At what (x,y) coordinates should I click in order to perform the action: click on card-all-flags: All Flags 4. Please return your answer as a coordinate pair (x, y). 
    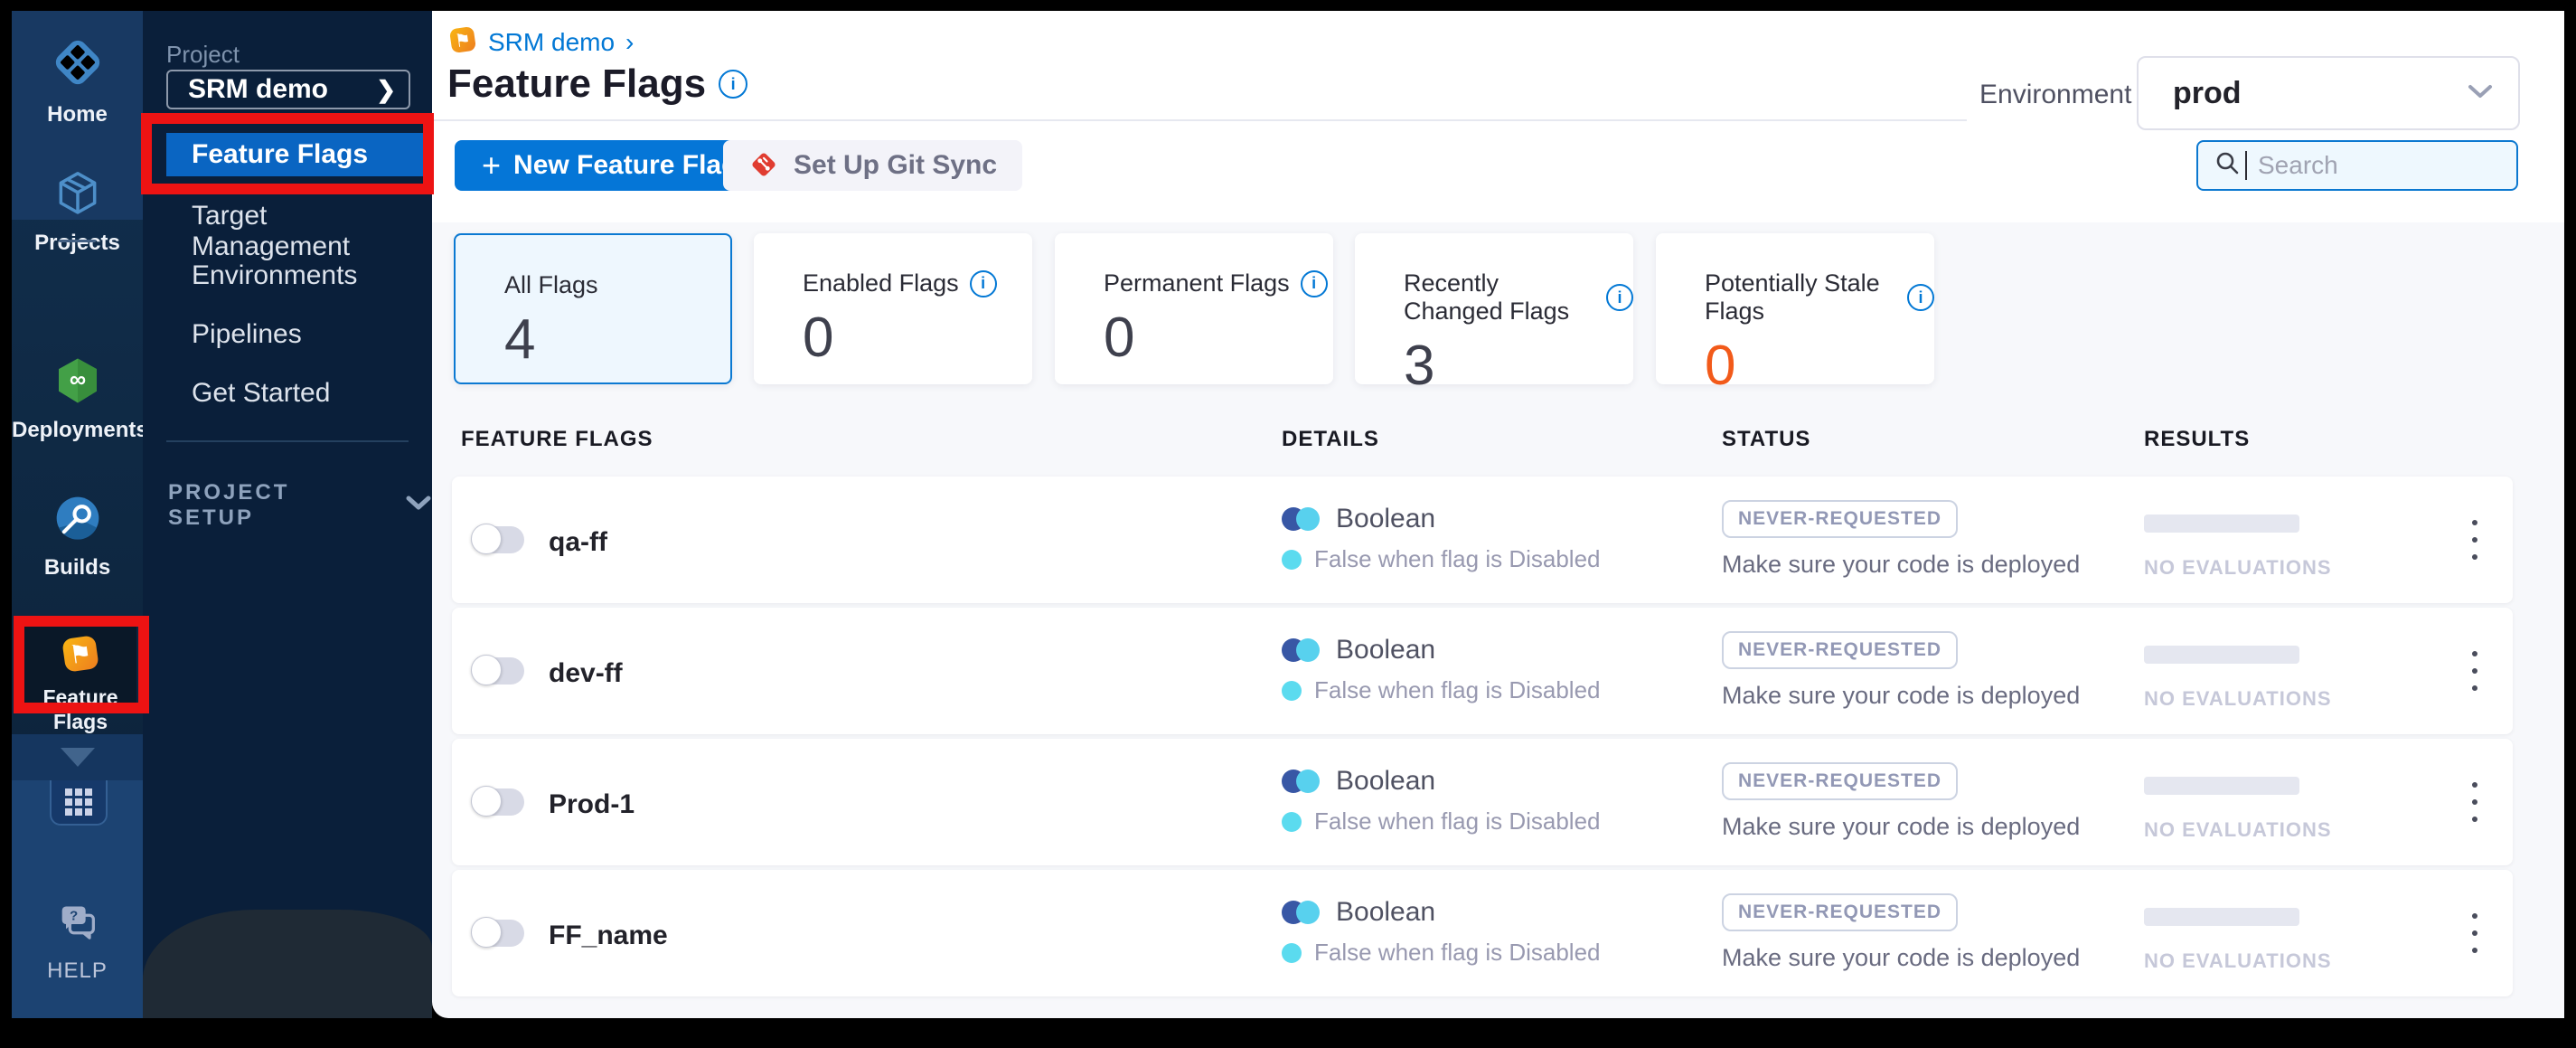
    Looking at the image, I should click on (593, 308).